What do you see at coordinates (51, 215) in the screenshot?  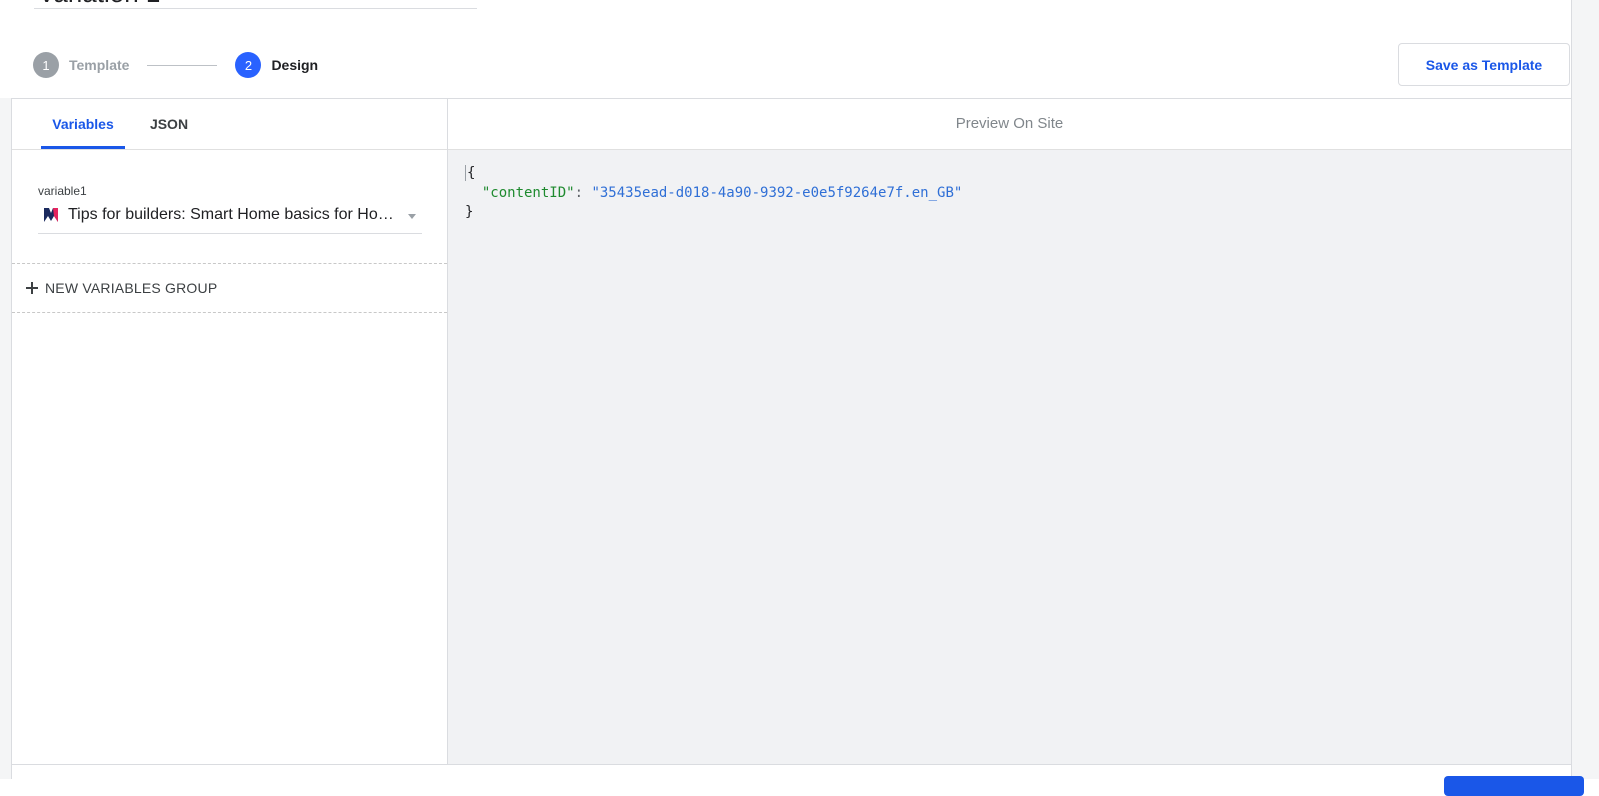 I see `content-type-icon` at bounding box center [51, 215].